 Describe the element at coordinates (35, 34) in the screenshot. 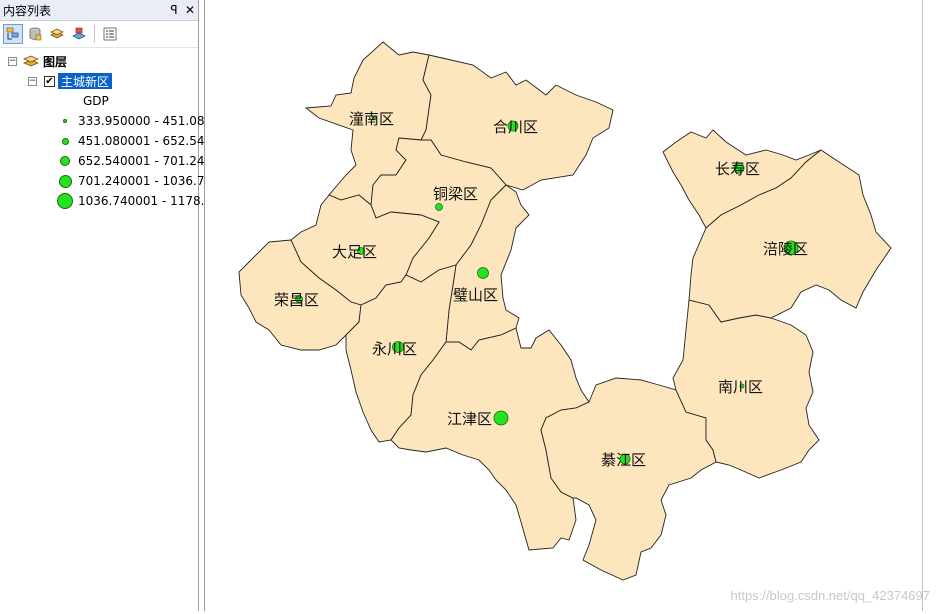

I see `list-by-source-icon` at that location.